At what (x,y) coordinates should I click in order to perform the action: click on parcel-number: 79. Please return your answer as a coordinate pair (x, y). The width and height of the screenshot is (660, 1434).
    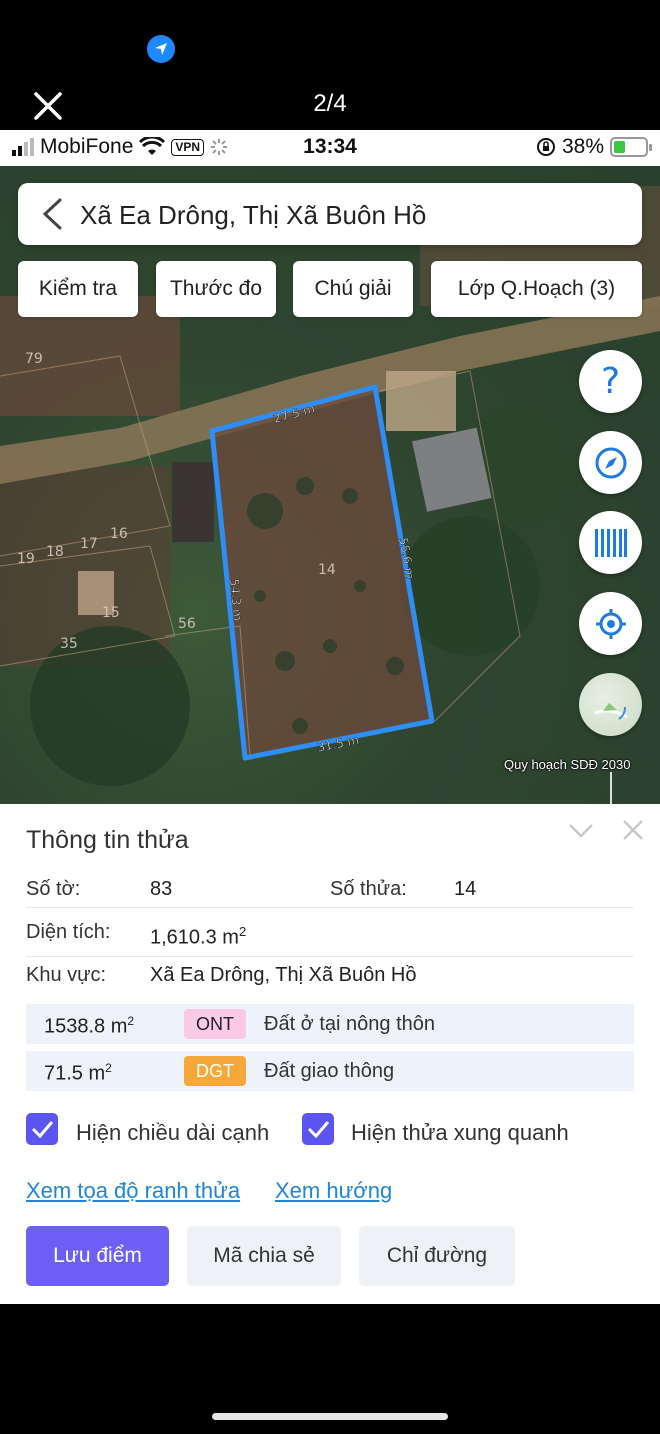
    Looking at the image, I should click on (34, 359).